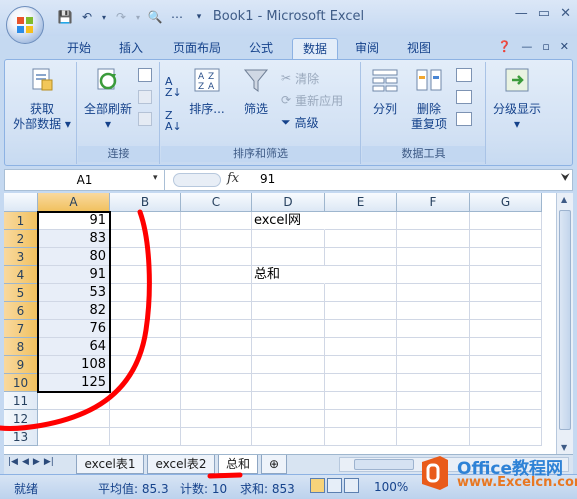  I want to click on cell-b7, so click(145, 329).